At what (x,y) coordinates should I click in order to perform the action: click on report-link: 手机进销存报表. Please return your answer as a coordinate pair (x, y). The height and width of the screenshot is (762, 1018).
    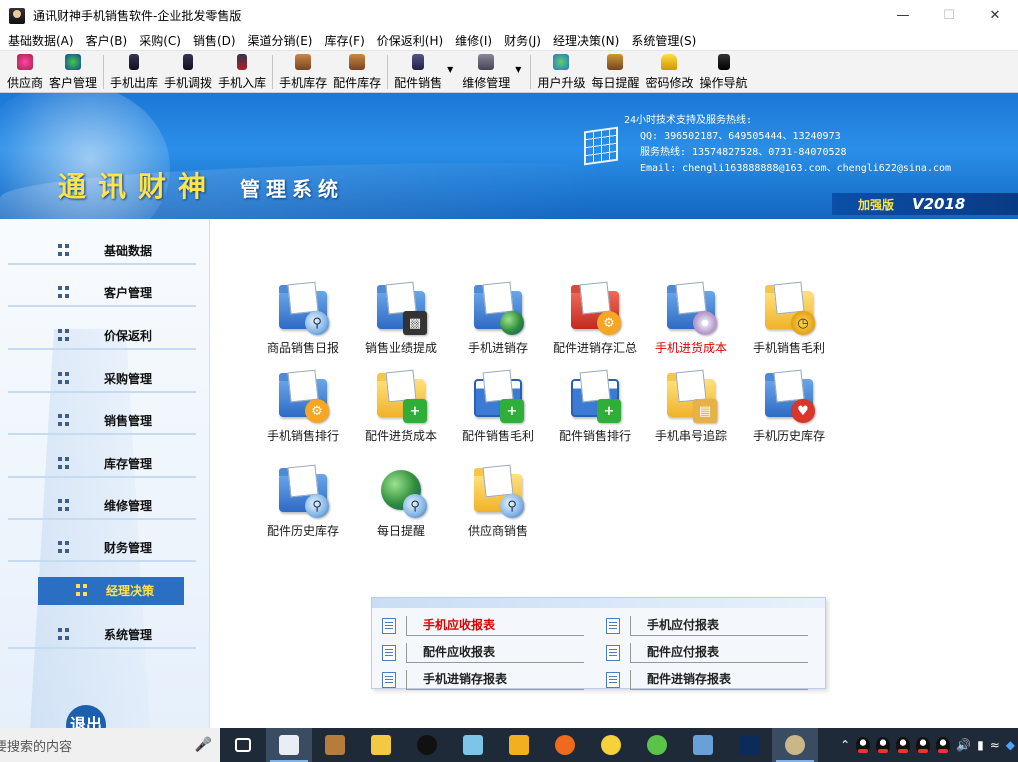
    Looking at the image, I should click on (495, 680).